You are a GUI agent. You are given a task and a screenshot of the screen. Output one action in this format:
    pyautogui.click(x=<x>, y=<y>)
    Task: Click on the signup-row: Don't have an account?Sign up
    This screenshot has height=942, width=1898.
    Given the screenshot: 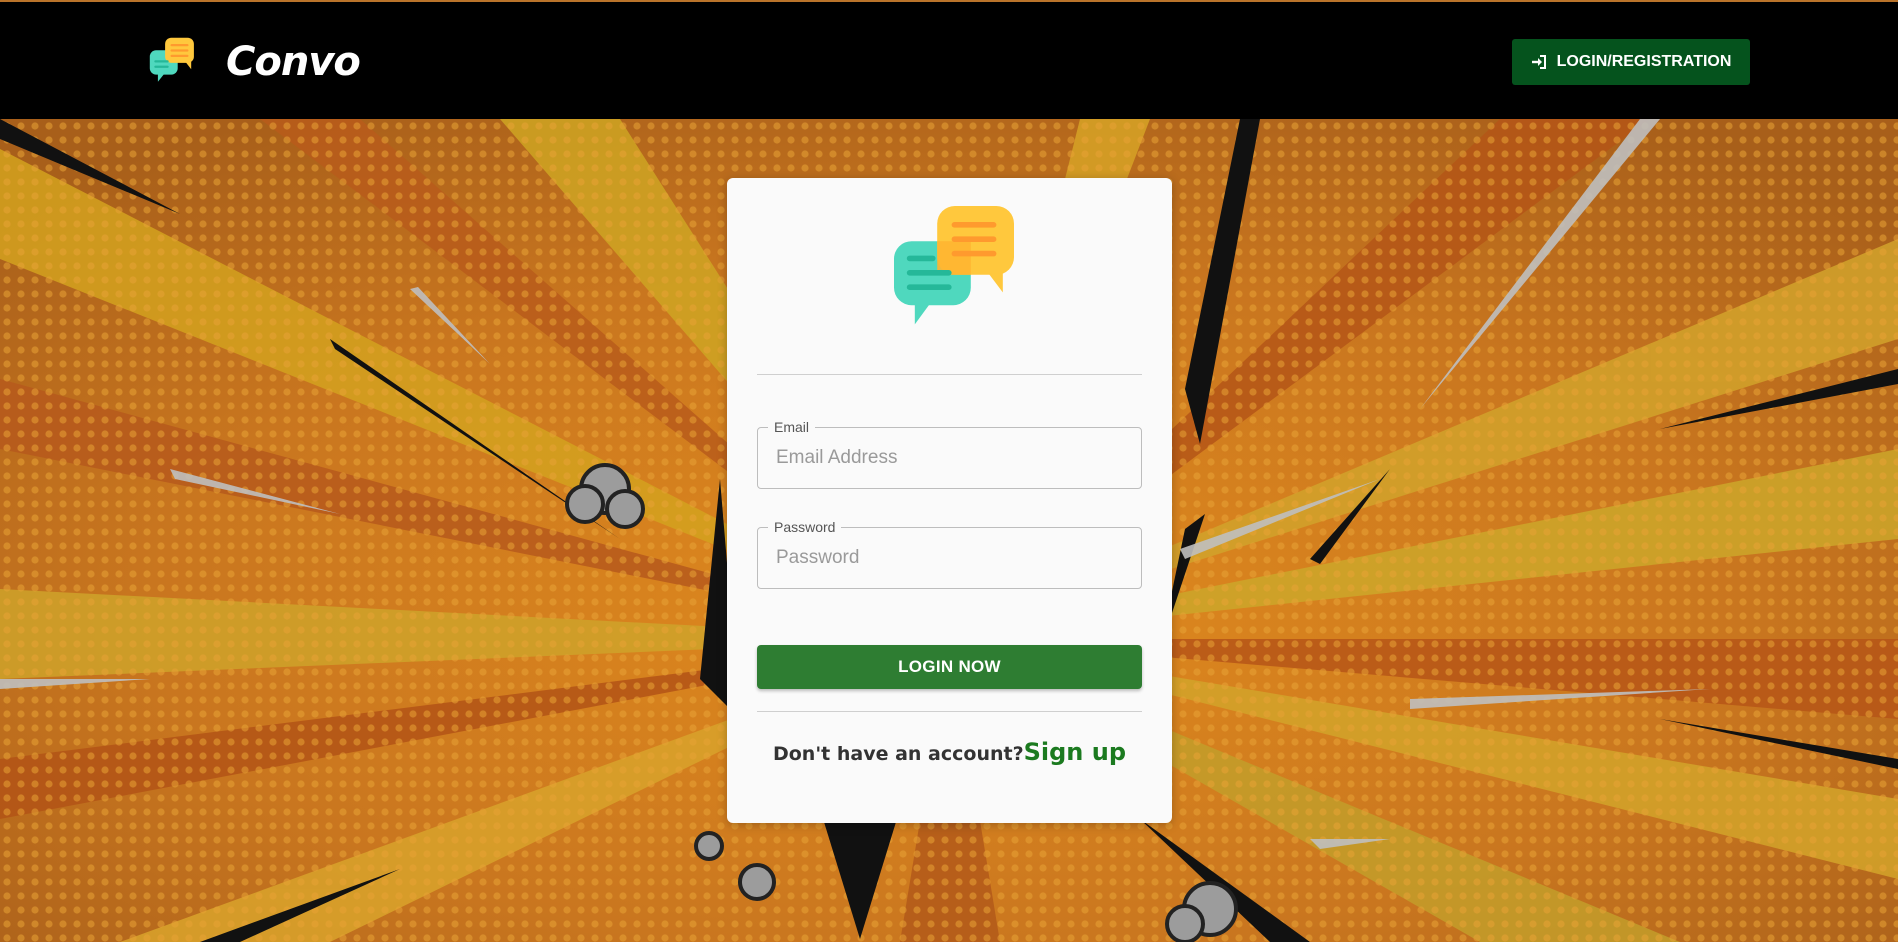 What is the action you would take?
    pyautogui.click(x=949, y=752)
    